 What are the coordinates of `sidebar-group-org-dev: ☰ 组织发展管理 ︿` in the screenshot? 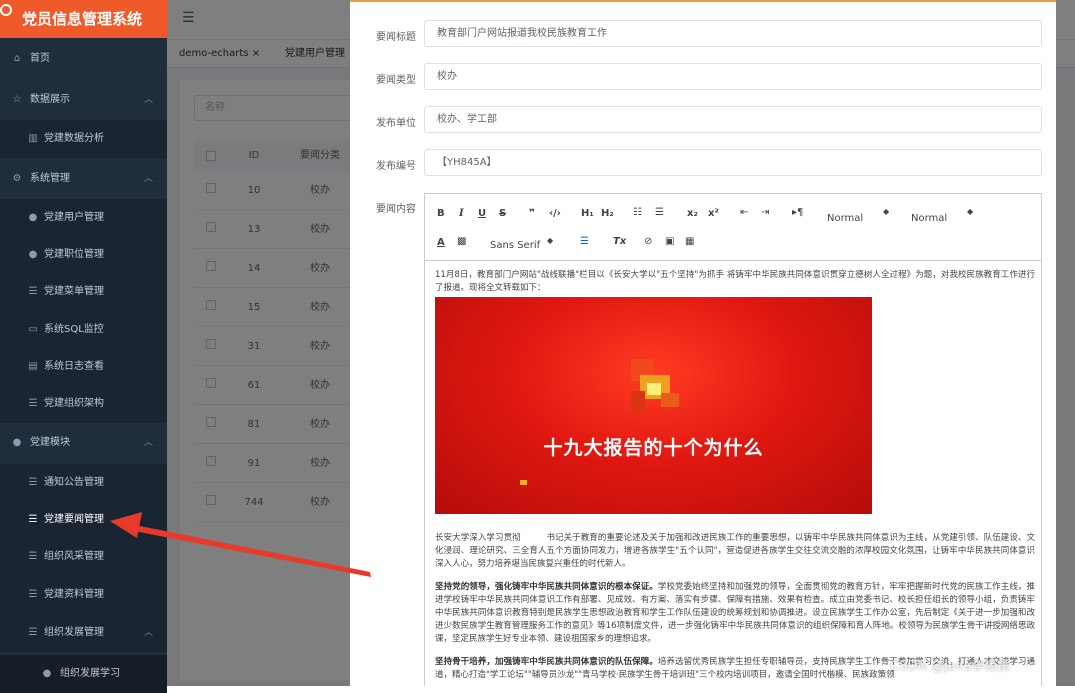 It's located at (83, 633).